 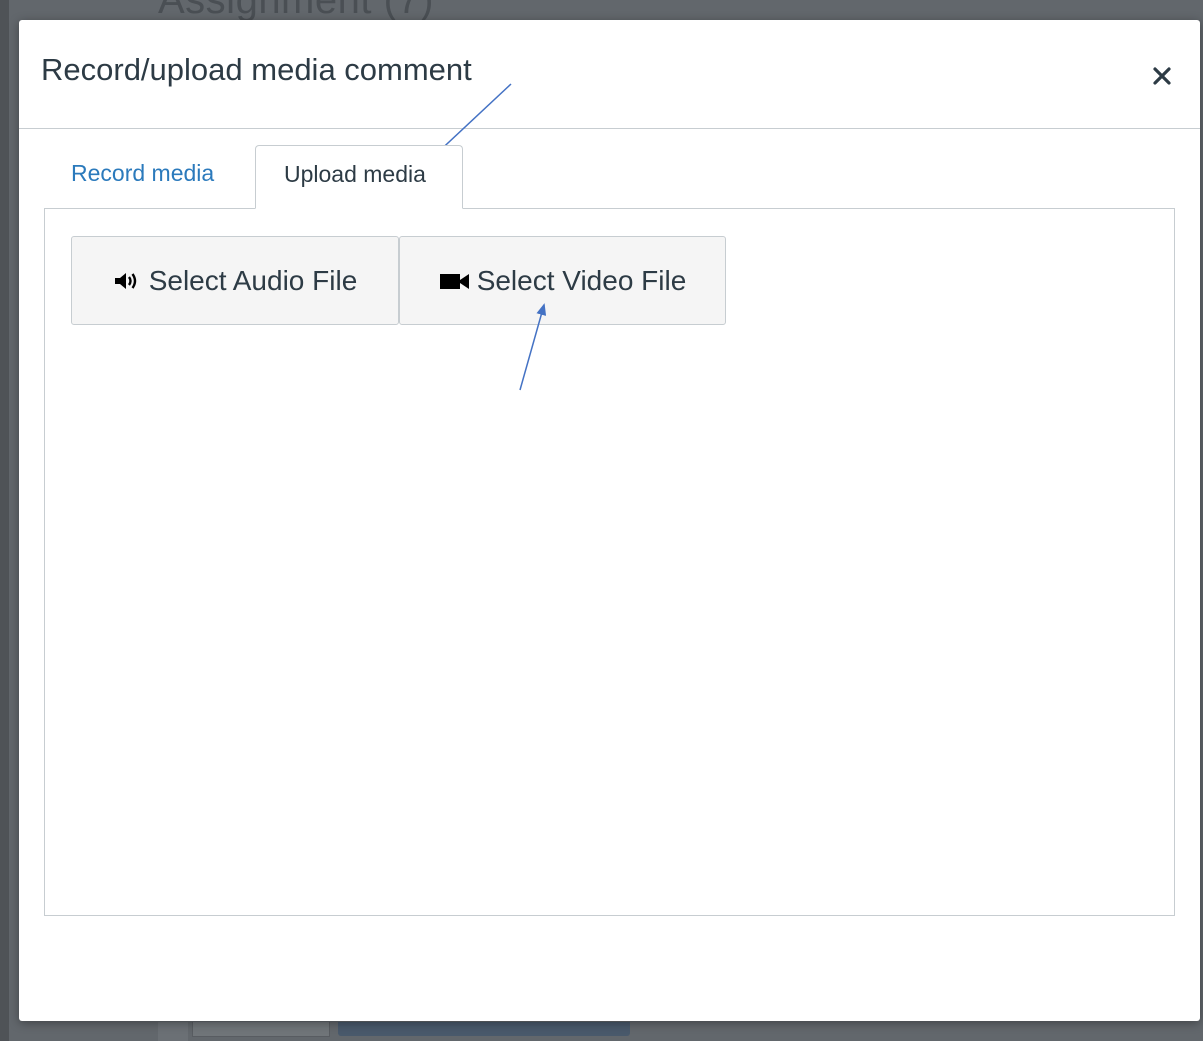 I want to click on video-camera-icon, so click(x=455, y=283).